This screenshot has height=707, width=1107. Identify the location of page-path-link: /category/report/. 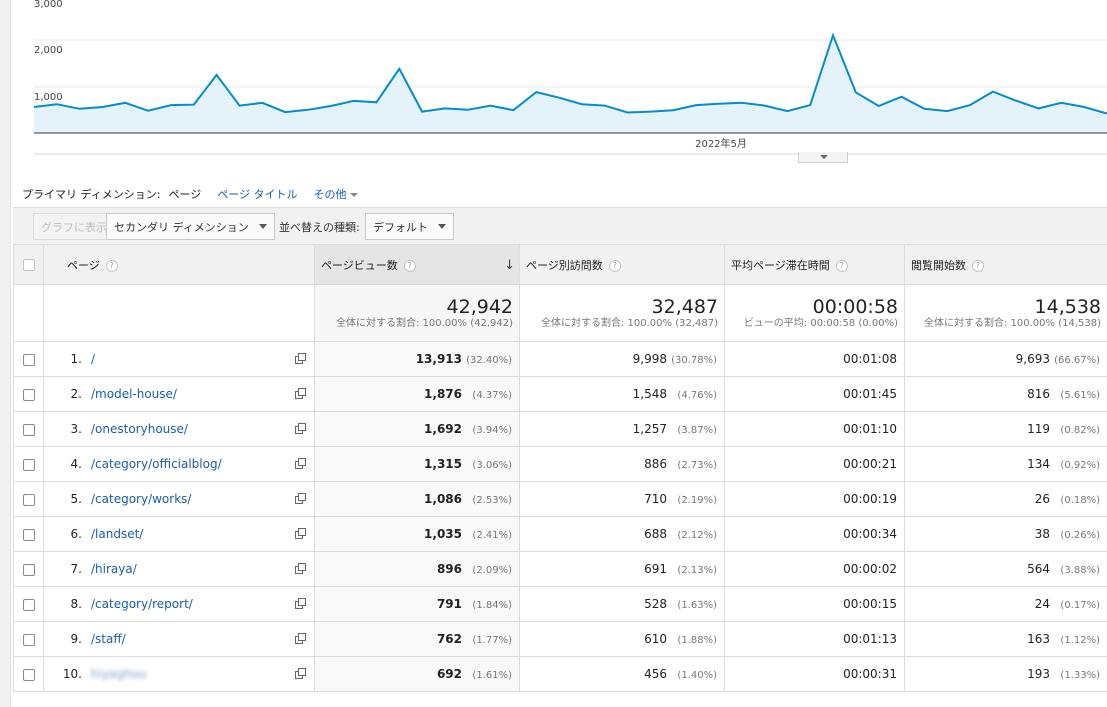
(142, 604).